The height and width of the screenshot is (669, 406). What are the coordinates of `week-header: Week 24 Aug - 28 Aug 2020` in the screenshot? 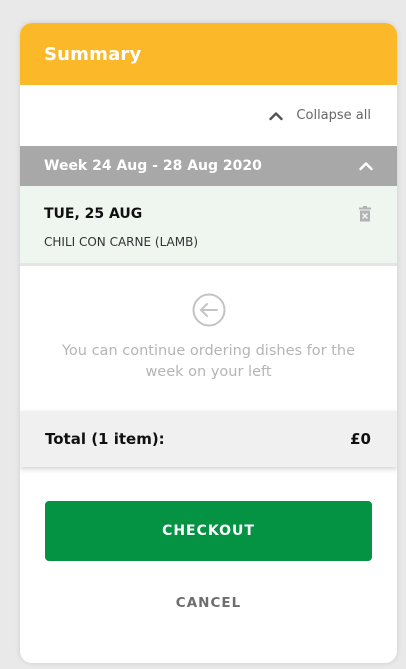 It's located at (208, 166).